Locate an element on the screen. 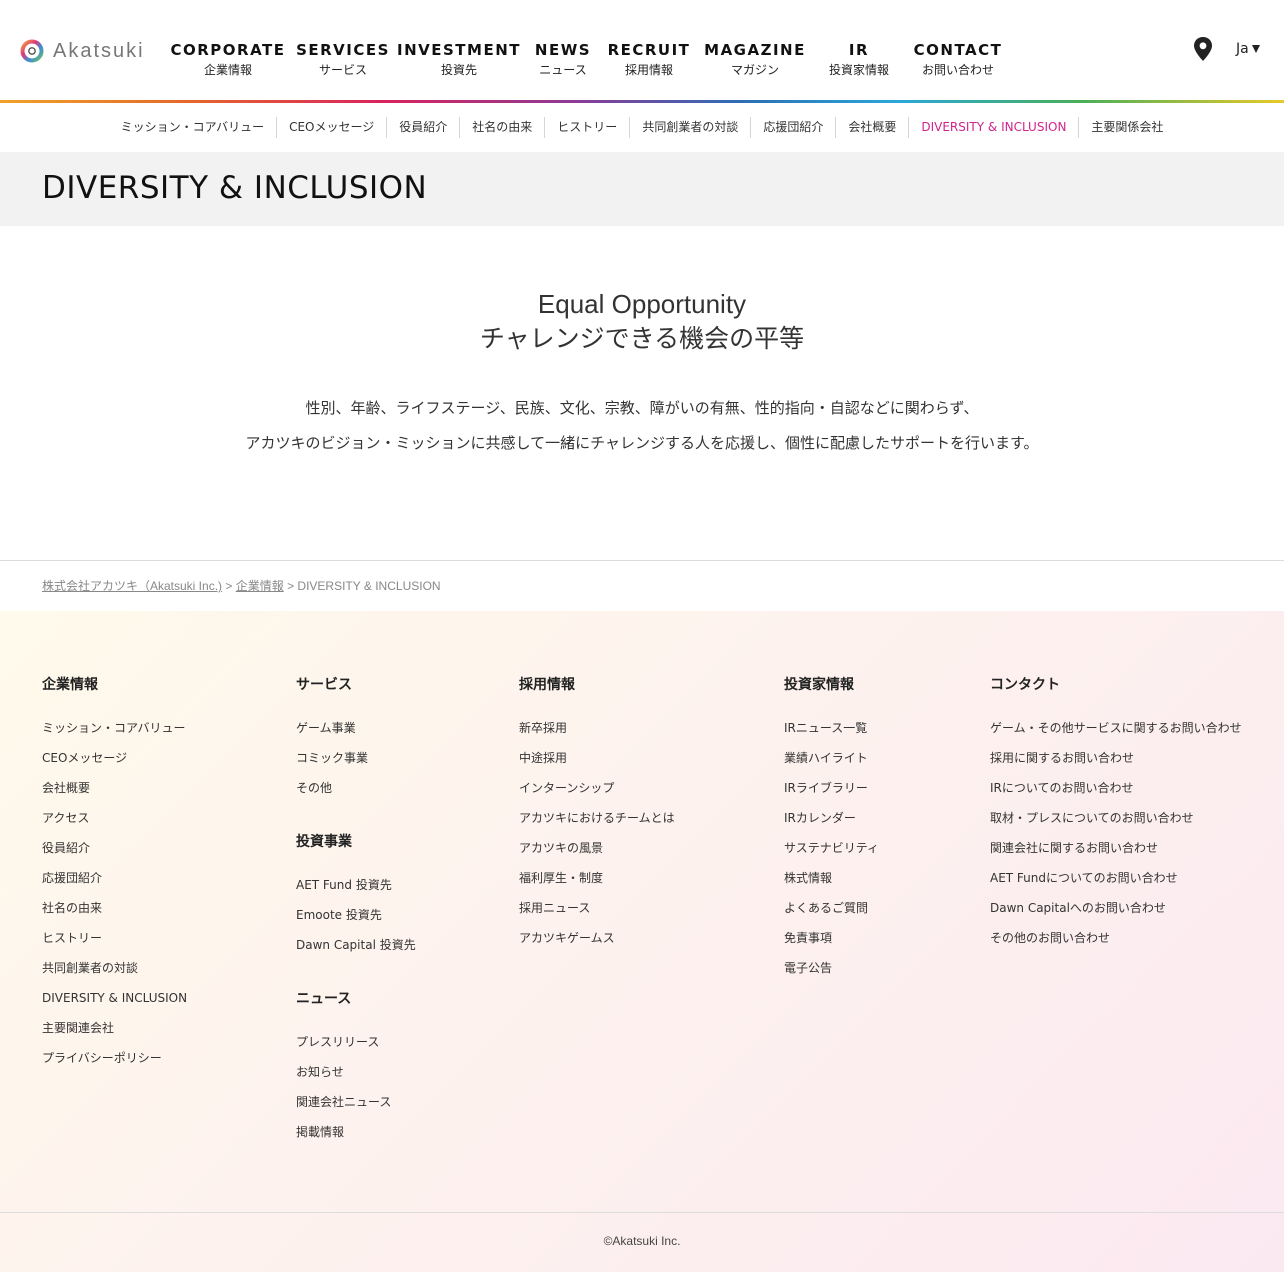 The width and height of the screenshot is (1284, 1272). subnav-history: ヒストリー is located at coordinates (586, 127).